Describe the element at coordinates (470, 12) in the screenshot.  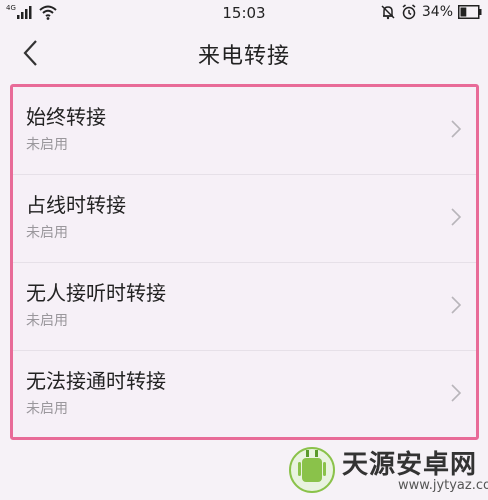
I see `battery-icon` at that location.